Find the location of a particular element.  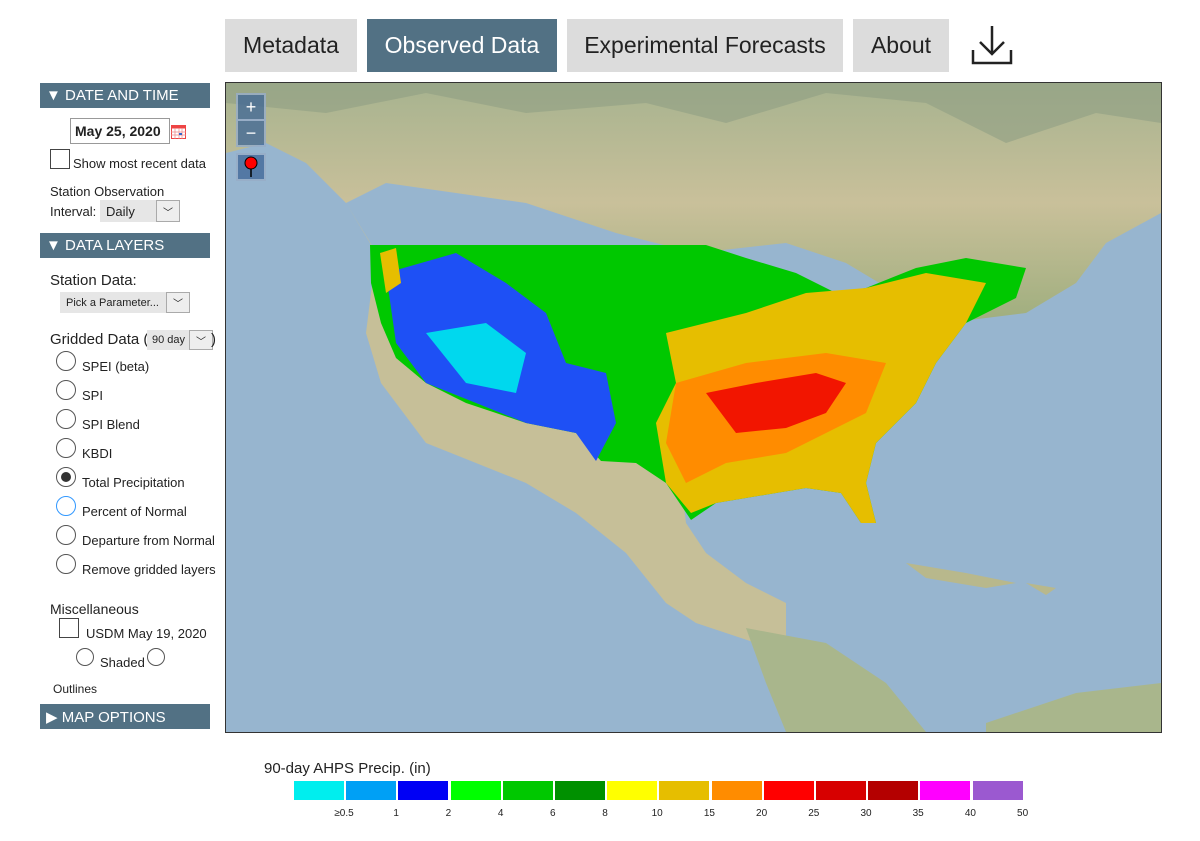

tab-experimental-forecasts: Experimental Forecasts is located at coordinates (705, 45).